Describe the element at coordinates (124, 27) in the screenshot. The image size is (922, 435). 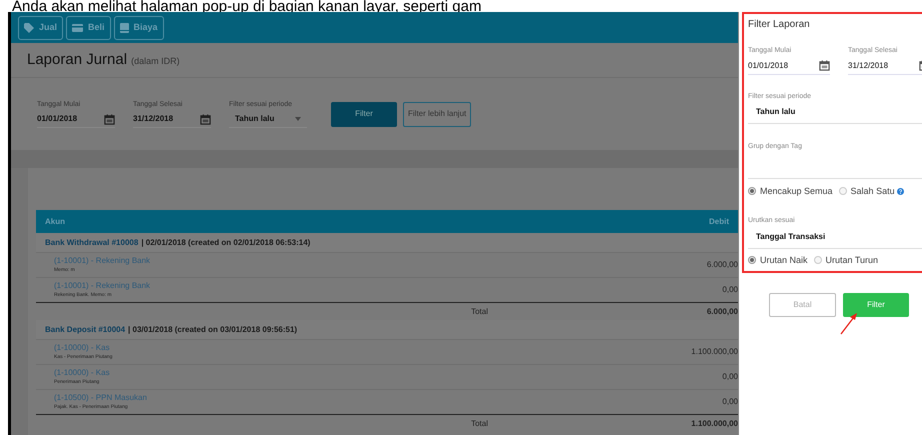
I see `book-icon` at that location.